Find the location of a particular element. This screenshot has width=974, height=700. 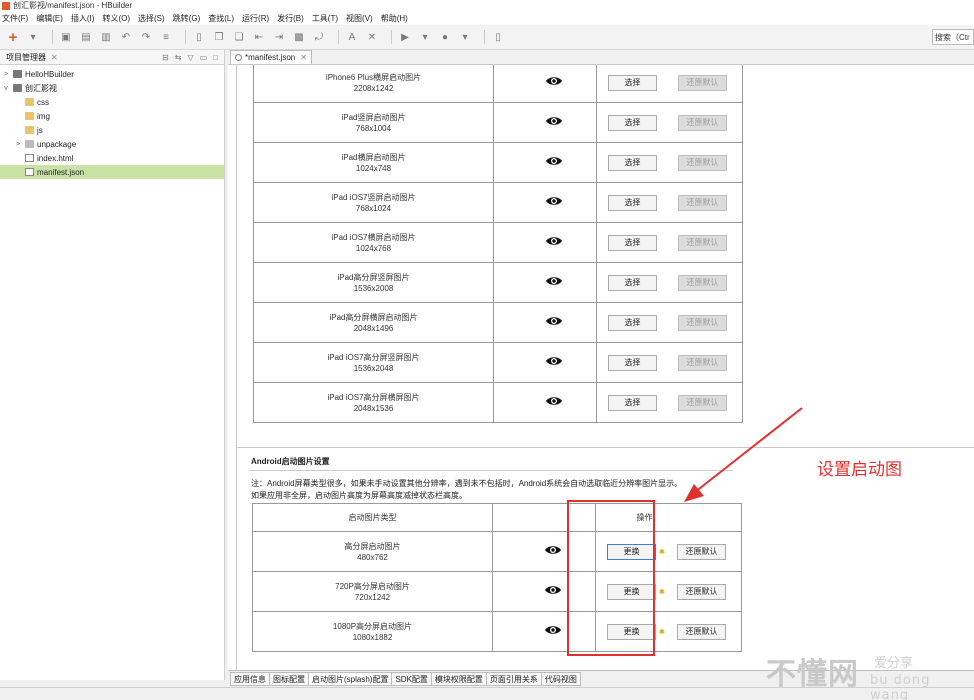

splash-name: iPhone6 Plus横屏启动图片 is located at coordinates (373, 77).